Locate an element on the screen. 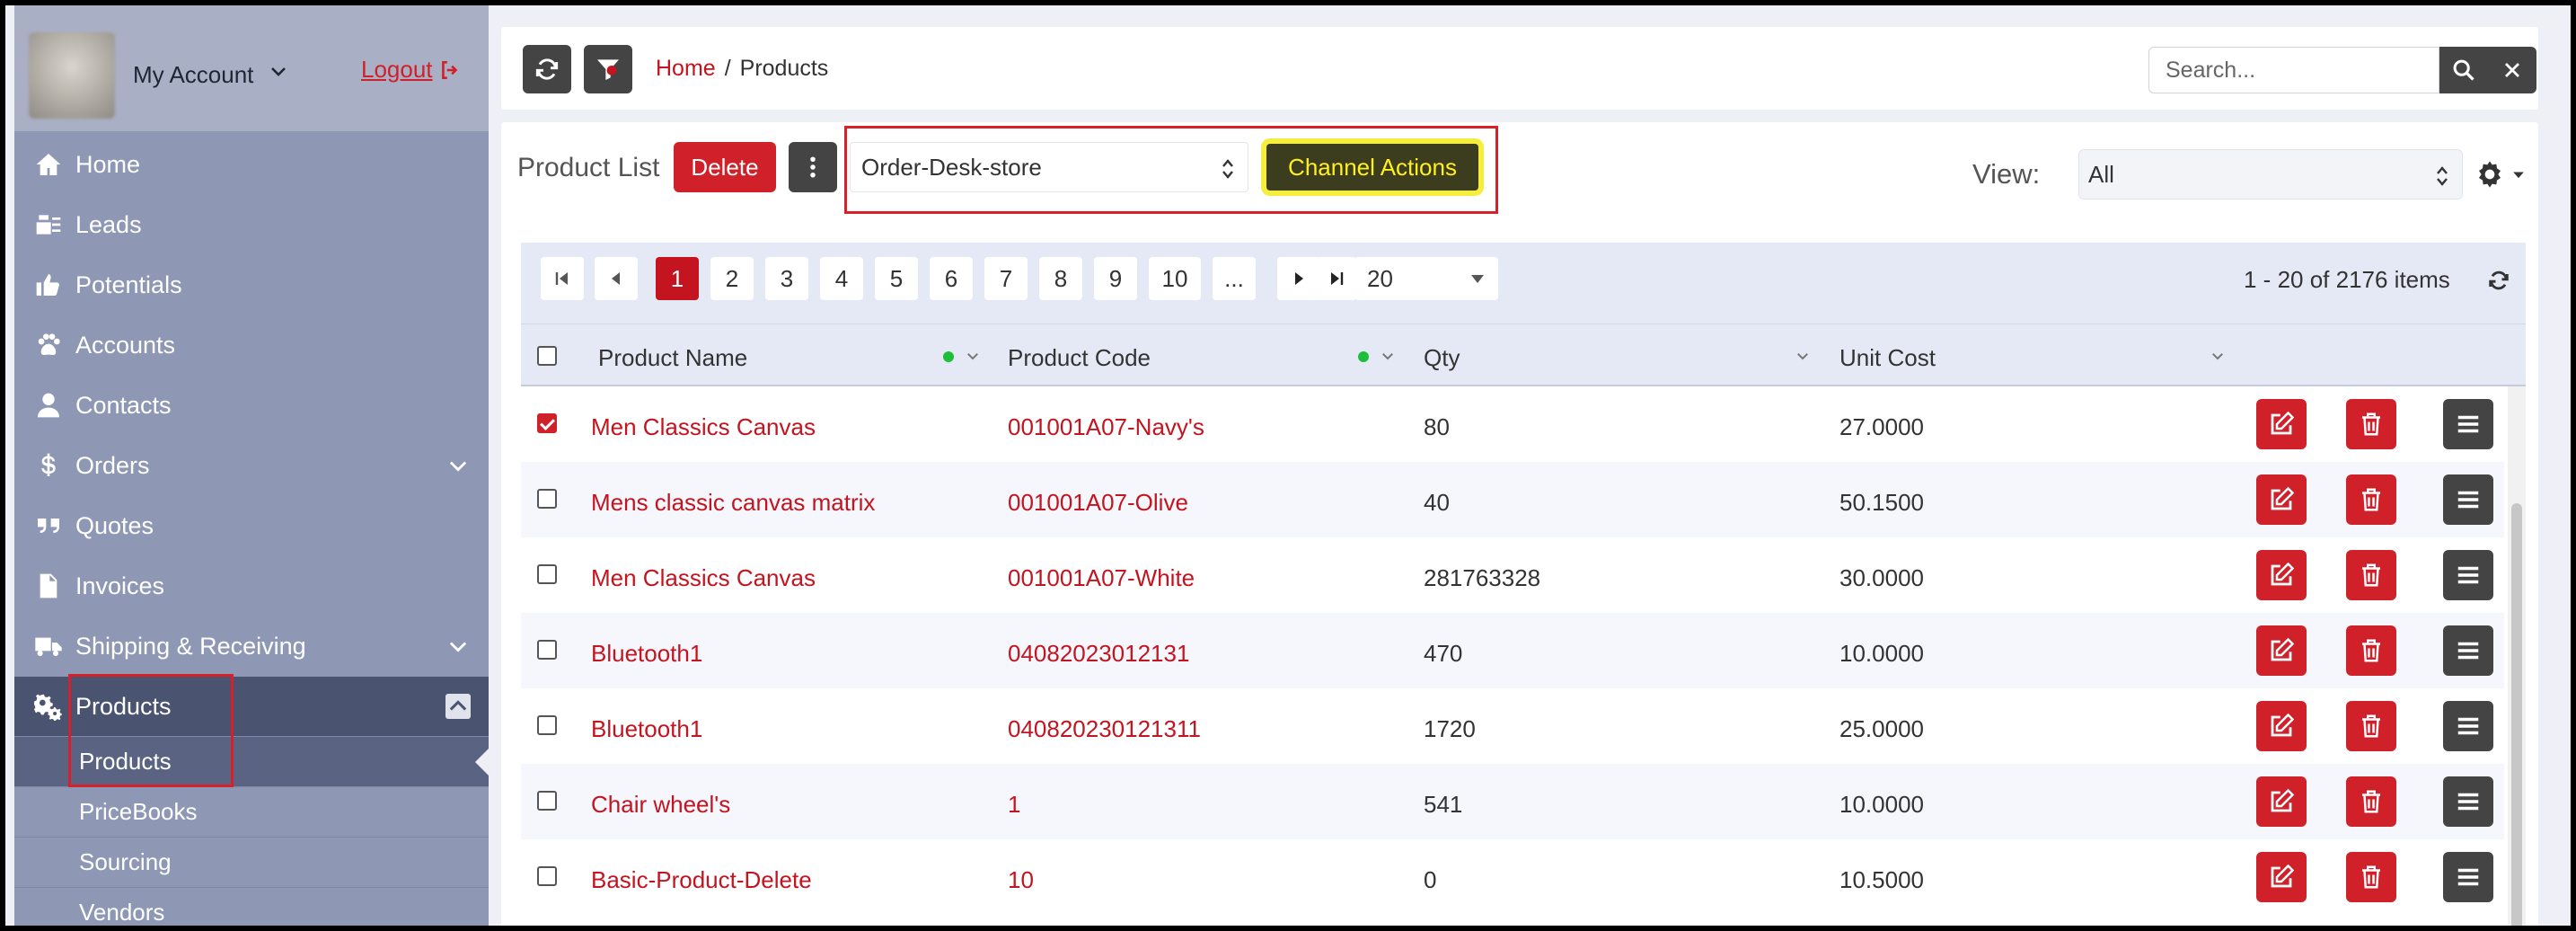 The width and height of the screenshot is (2576, 931). refresh-button is located at coordinates (547, 69).